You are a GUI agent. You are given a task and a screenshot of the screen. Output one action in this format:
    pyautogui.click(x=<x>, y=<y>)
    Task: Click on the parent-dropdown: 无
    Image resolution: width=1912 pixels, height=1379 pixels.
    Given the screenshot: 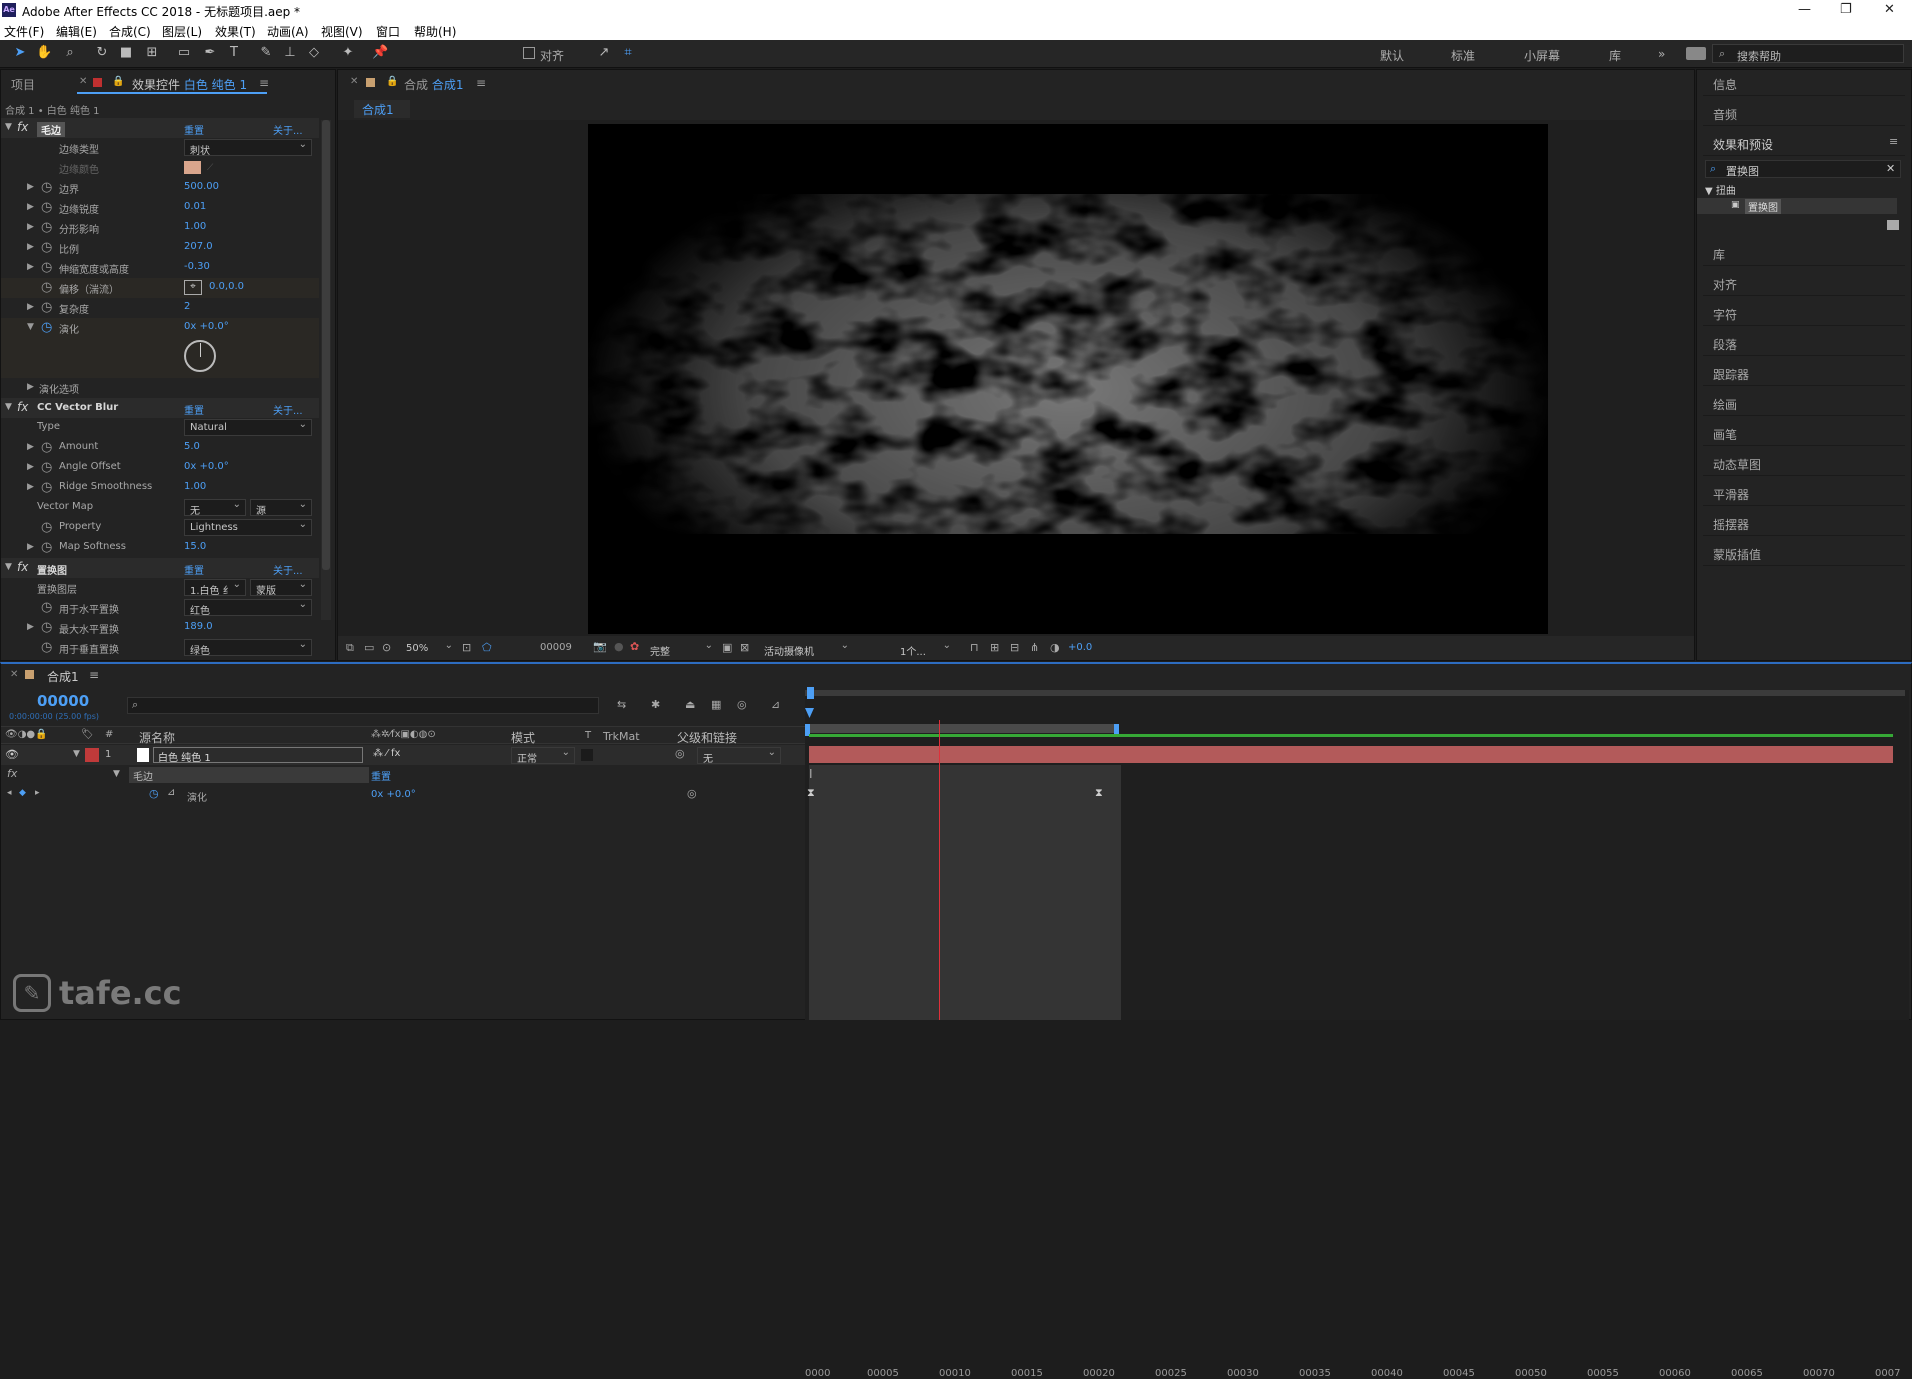 What is the action you would take?
    pyautogui.click(x=739, y=756)
    